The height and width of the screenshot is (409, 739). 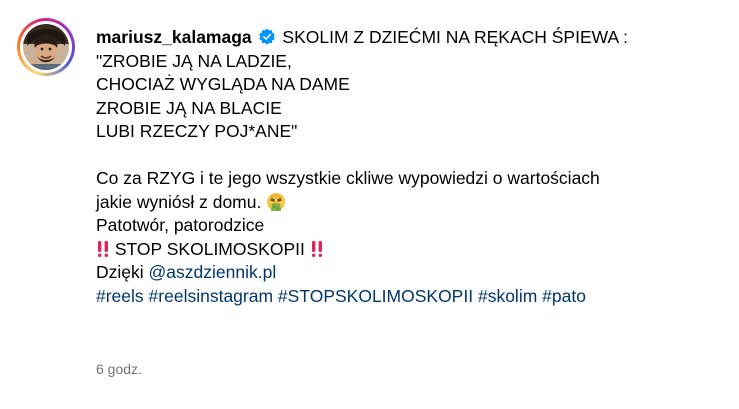 What do you see at coordinates (213, 272) in the screenshot?
I see `mention-link: @aszdziennik.pl` at bounding box center [213, 272].